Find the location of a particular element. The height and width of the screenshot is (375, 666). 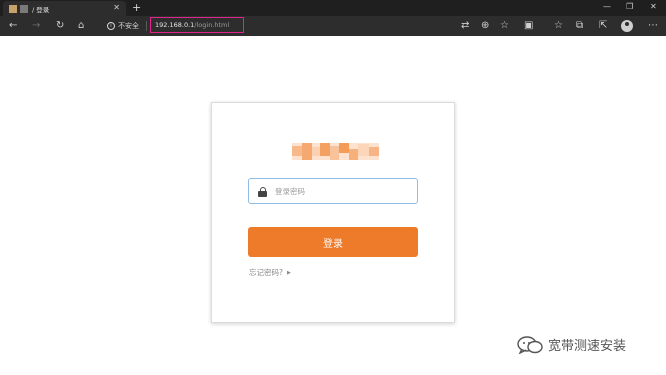

extensions-icon: ⧉ is located at coordinates (579, 26).